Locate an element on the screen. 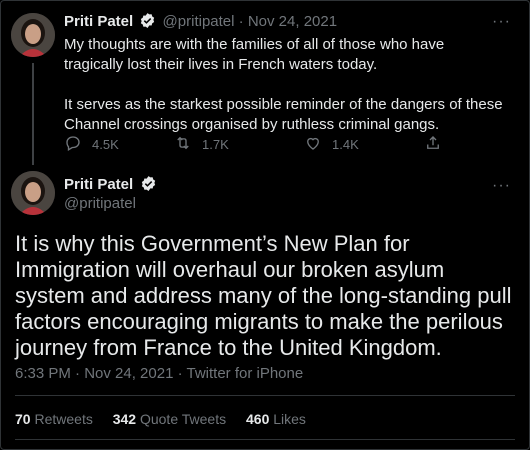 This screenshot has width=530, height=450. retweet-button: 1.7K is located at coordinates (201, 144).